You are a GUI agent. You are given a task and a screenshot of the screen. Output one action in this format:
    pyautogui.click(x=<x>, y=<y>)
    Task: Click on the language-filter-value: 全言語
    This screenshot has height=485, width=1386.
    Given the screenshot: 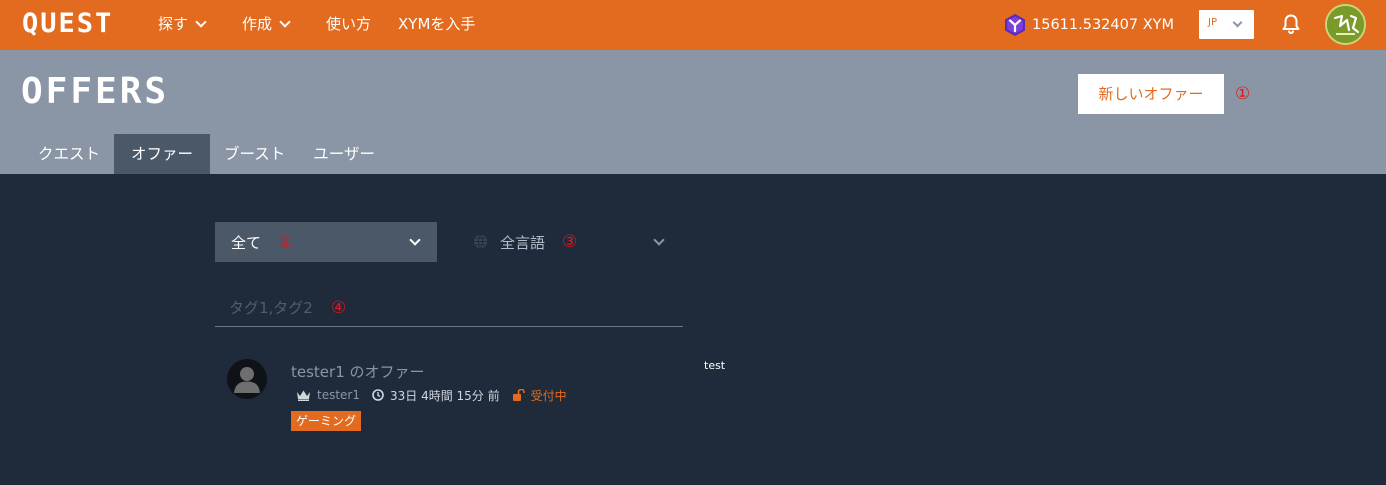 What is the action you would take?
    pyautogui.click(x=523, y=243)
    